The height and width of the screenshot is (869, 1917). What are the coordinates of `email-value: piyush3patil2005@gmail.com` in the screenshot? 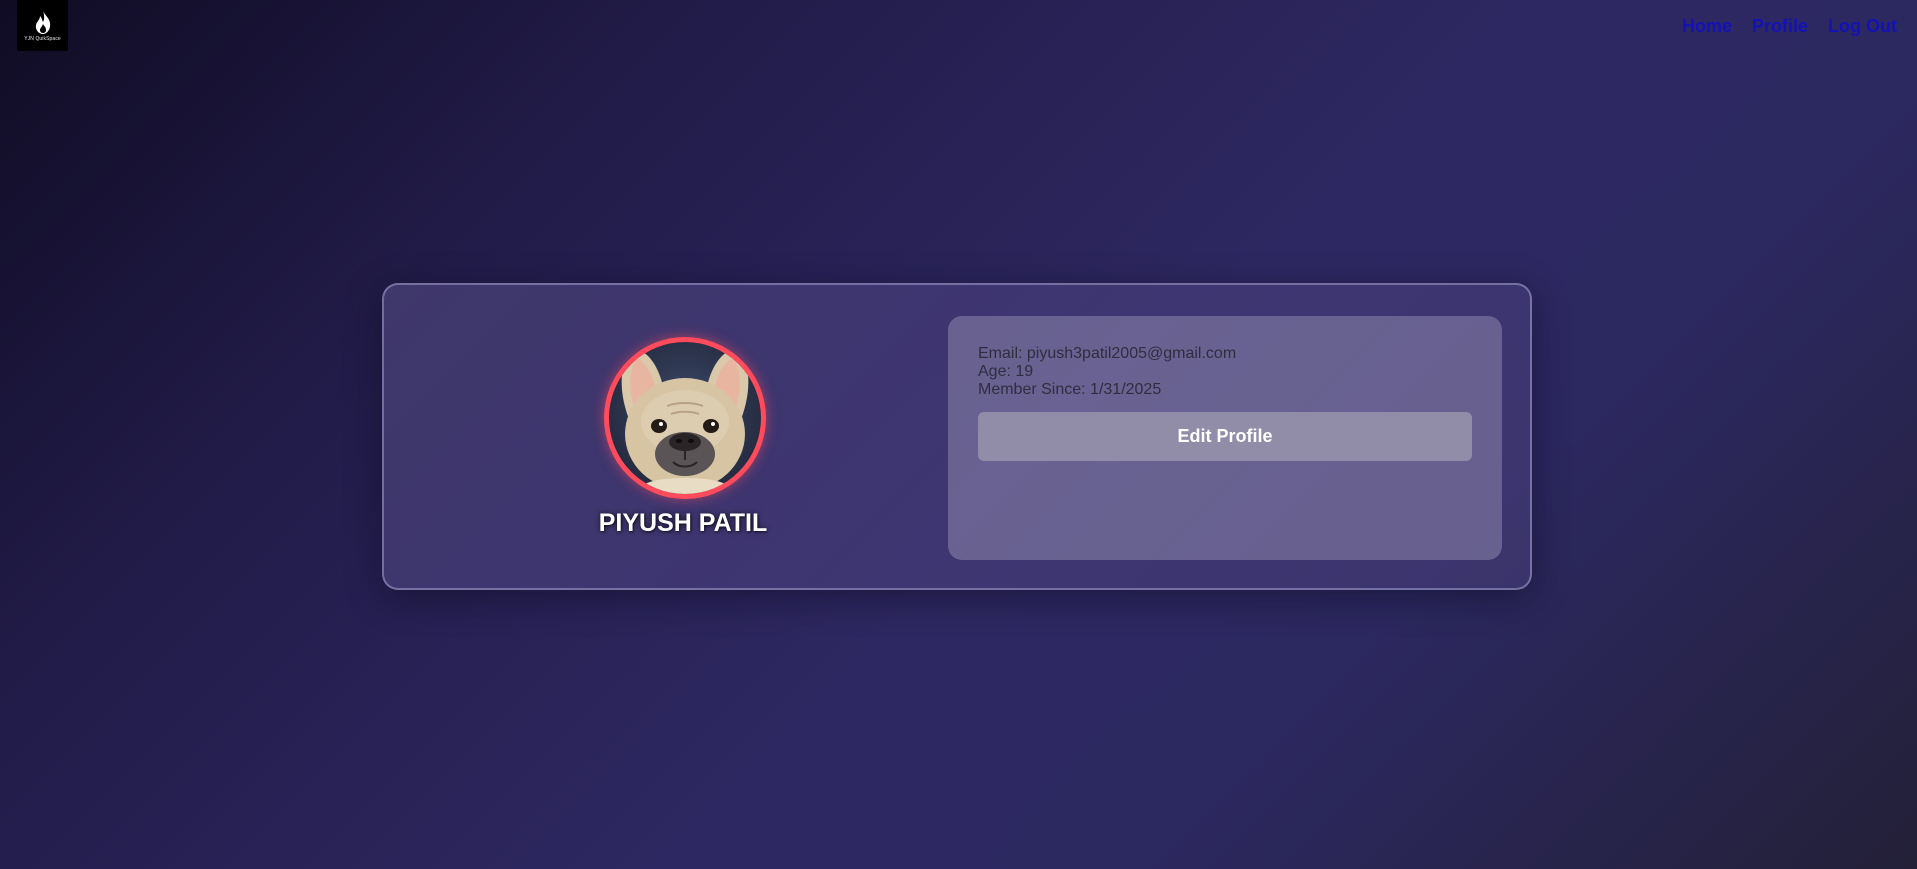 It's located at (1131, 353).